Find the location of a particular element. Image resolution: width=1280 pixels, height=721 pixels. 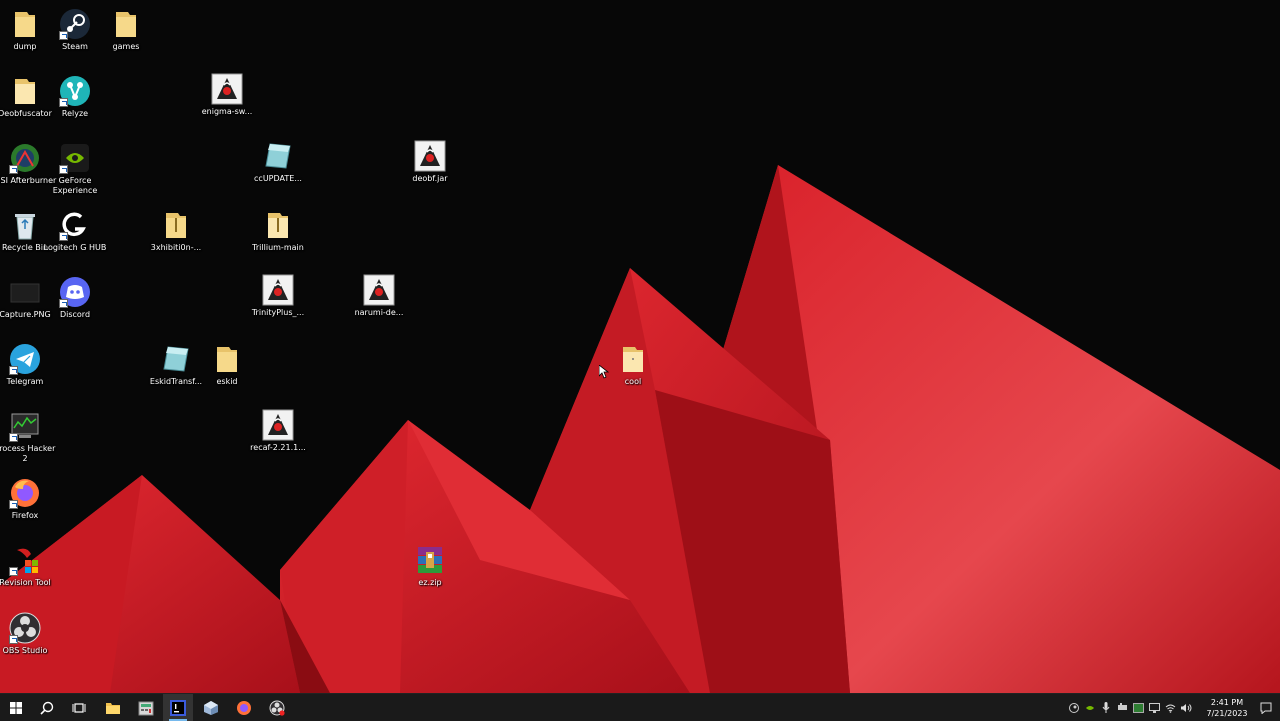

cube-app-icon is located at coordinates (211, 707).